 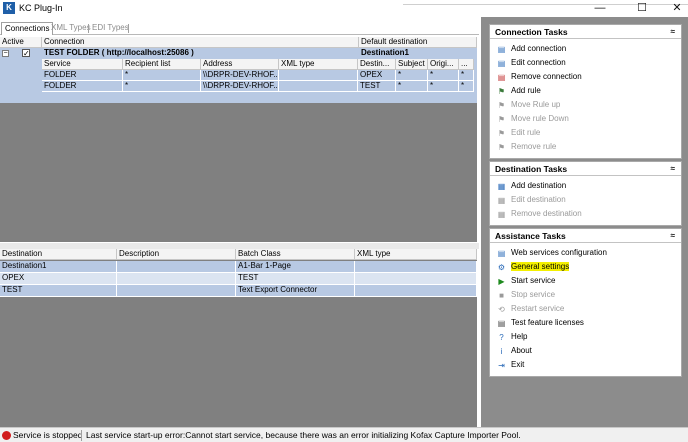 I want to click on task-web-services-configuration: ▤ Web services configuration, so click(x=585, y=253).